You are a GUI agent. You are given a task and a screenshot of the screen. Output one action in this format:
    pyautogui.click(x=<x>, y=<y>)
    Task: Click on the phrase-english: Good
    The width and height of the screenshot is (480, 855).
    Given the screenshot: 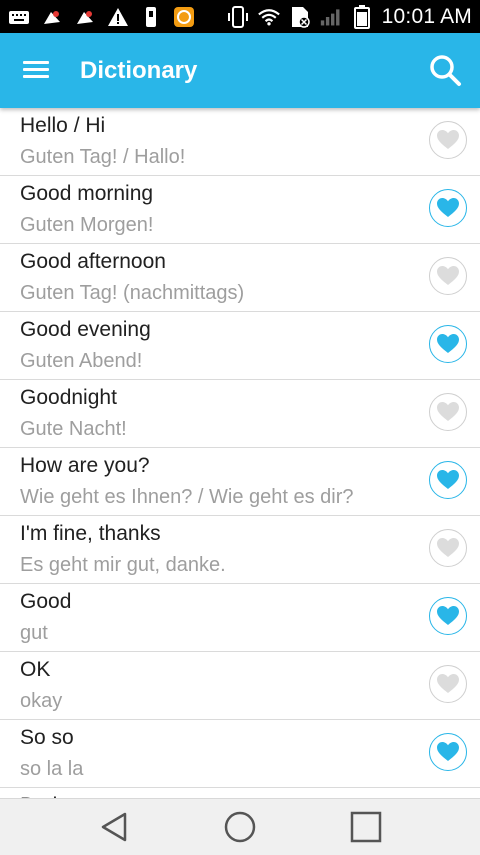 What is the action you would take?
    pyautogui.click(x=46, y=601)
    